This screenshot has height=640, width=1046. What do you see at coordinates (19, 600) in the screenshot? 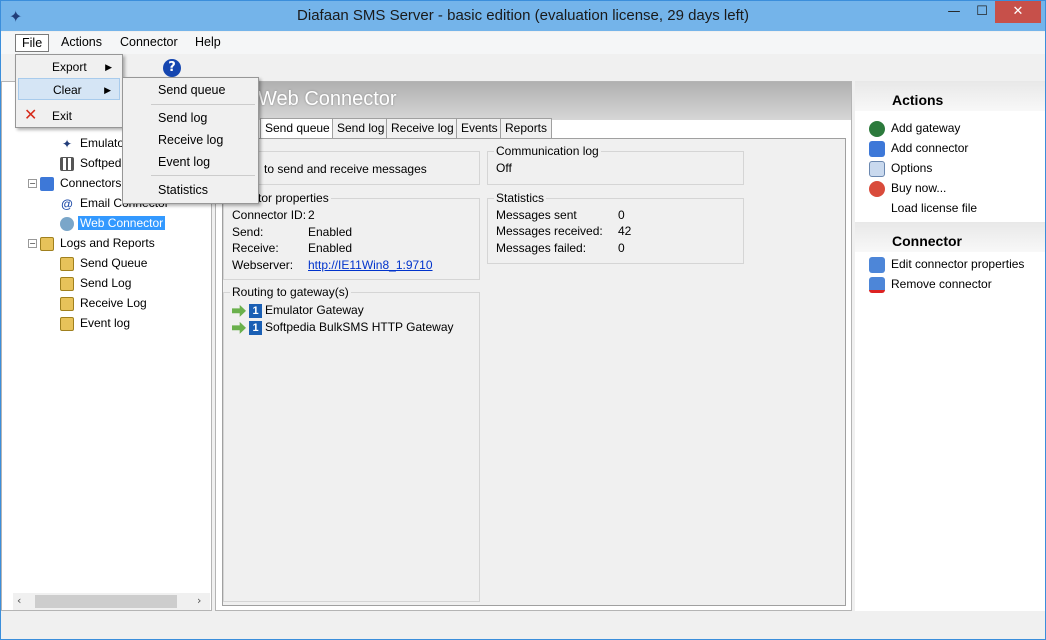
I see `scroll-left-icon: ‹` at bounding box center [19, 600].